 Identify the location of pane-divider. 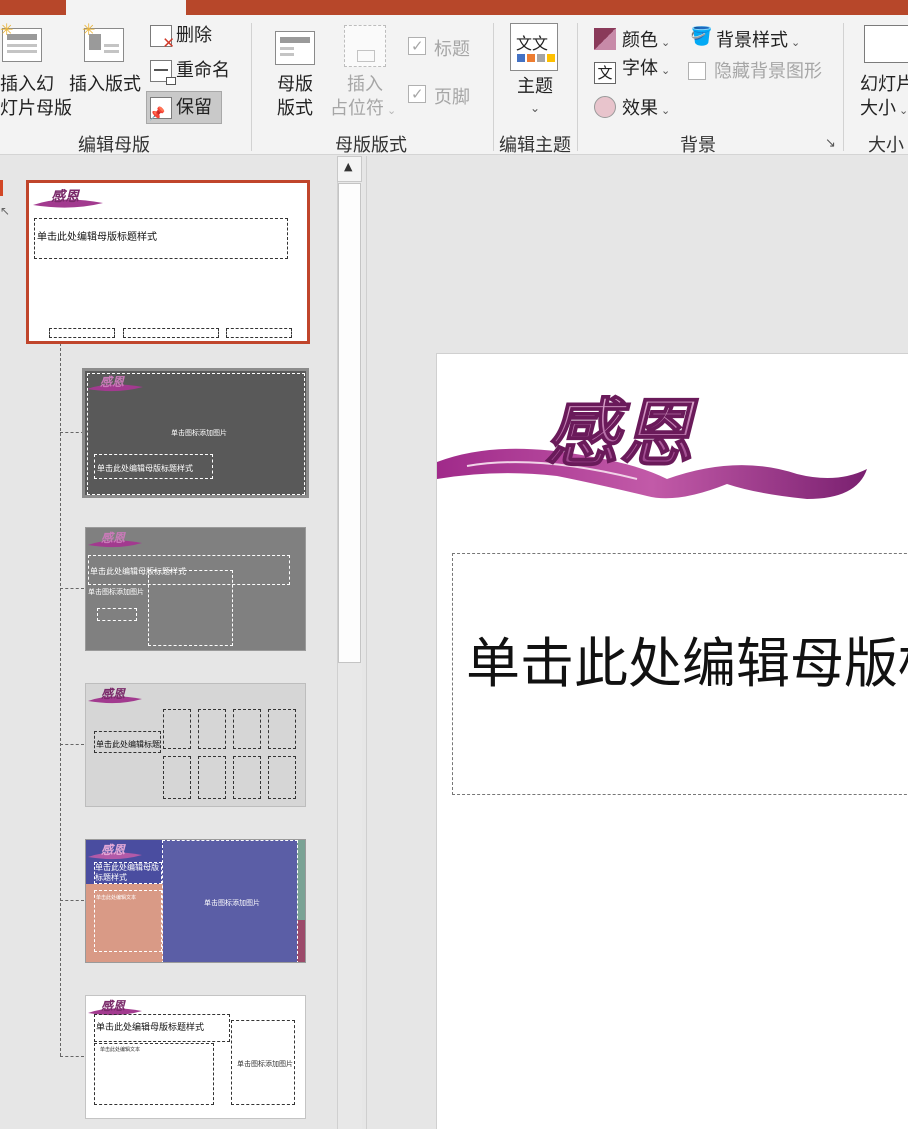
(366, 642).